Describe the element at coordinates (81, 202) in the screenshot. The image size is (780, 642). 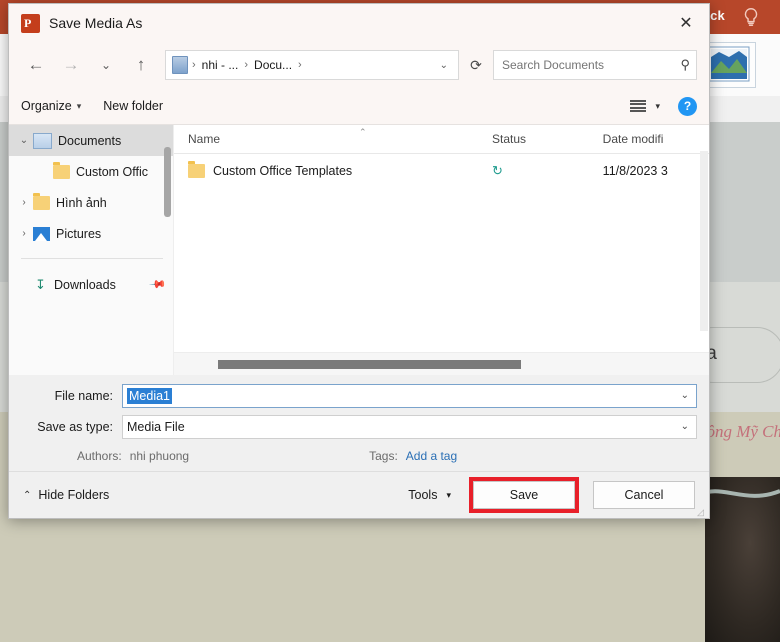
I see `sidebar-item-label: Hình ảnh` at that location.